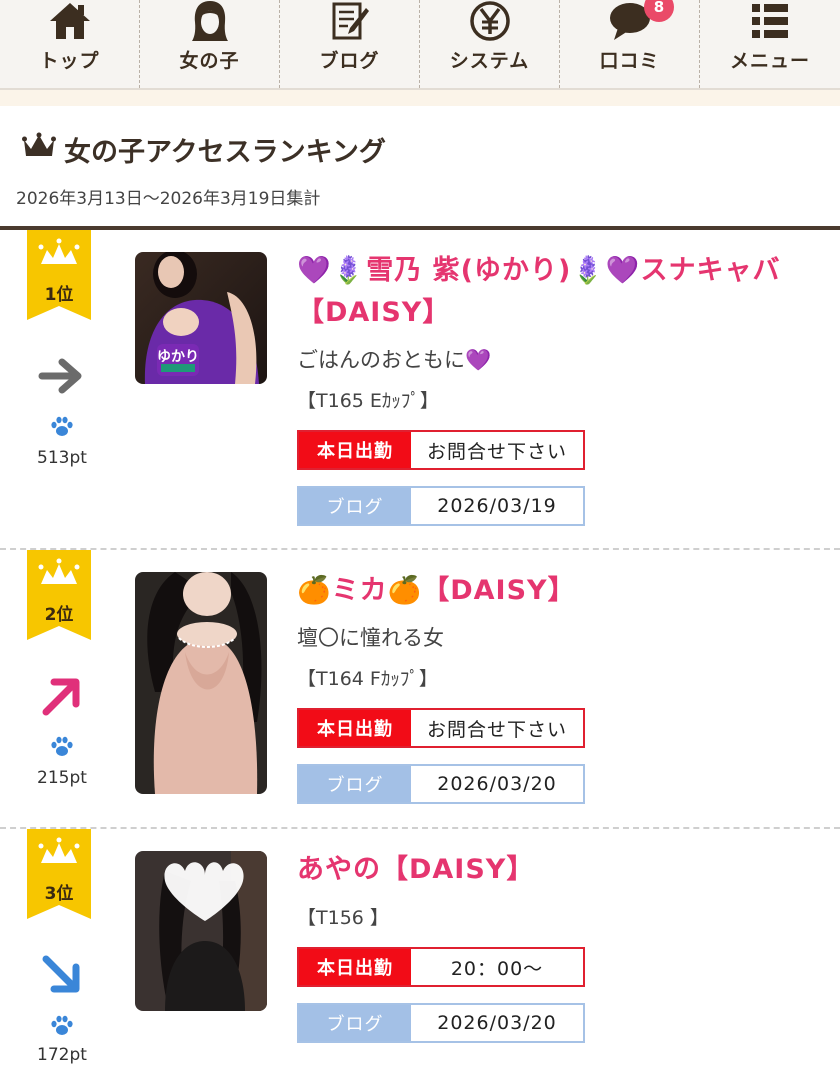 The height and width of the screenshot is (1081, 840). Describe the element at coordinates (69, 61) in the screenshot. I see `nav-label: トップ` at that location.